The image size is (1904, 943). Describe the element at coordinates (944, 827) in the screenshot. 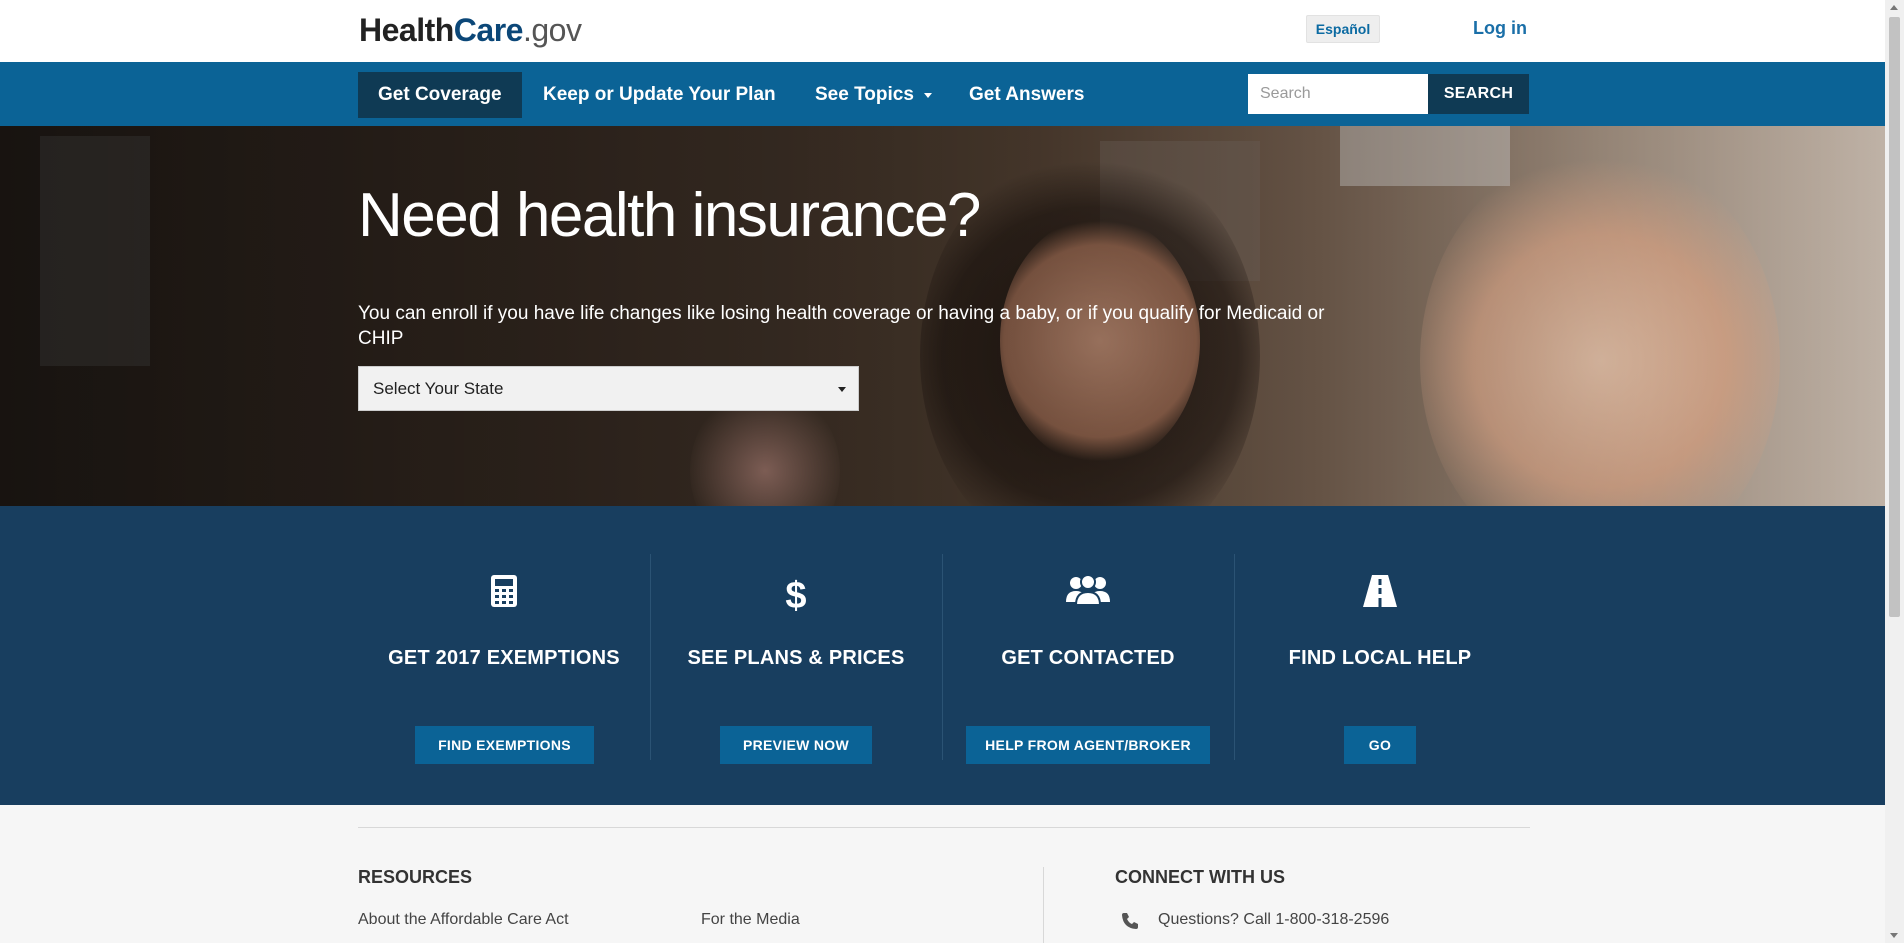

I see `footer-divider` at that location.